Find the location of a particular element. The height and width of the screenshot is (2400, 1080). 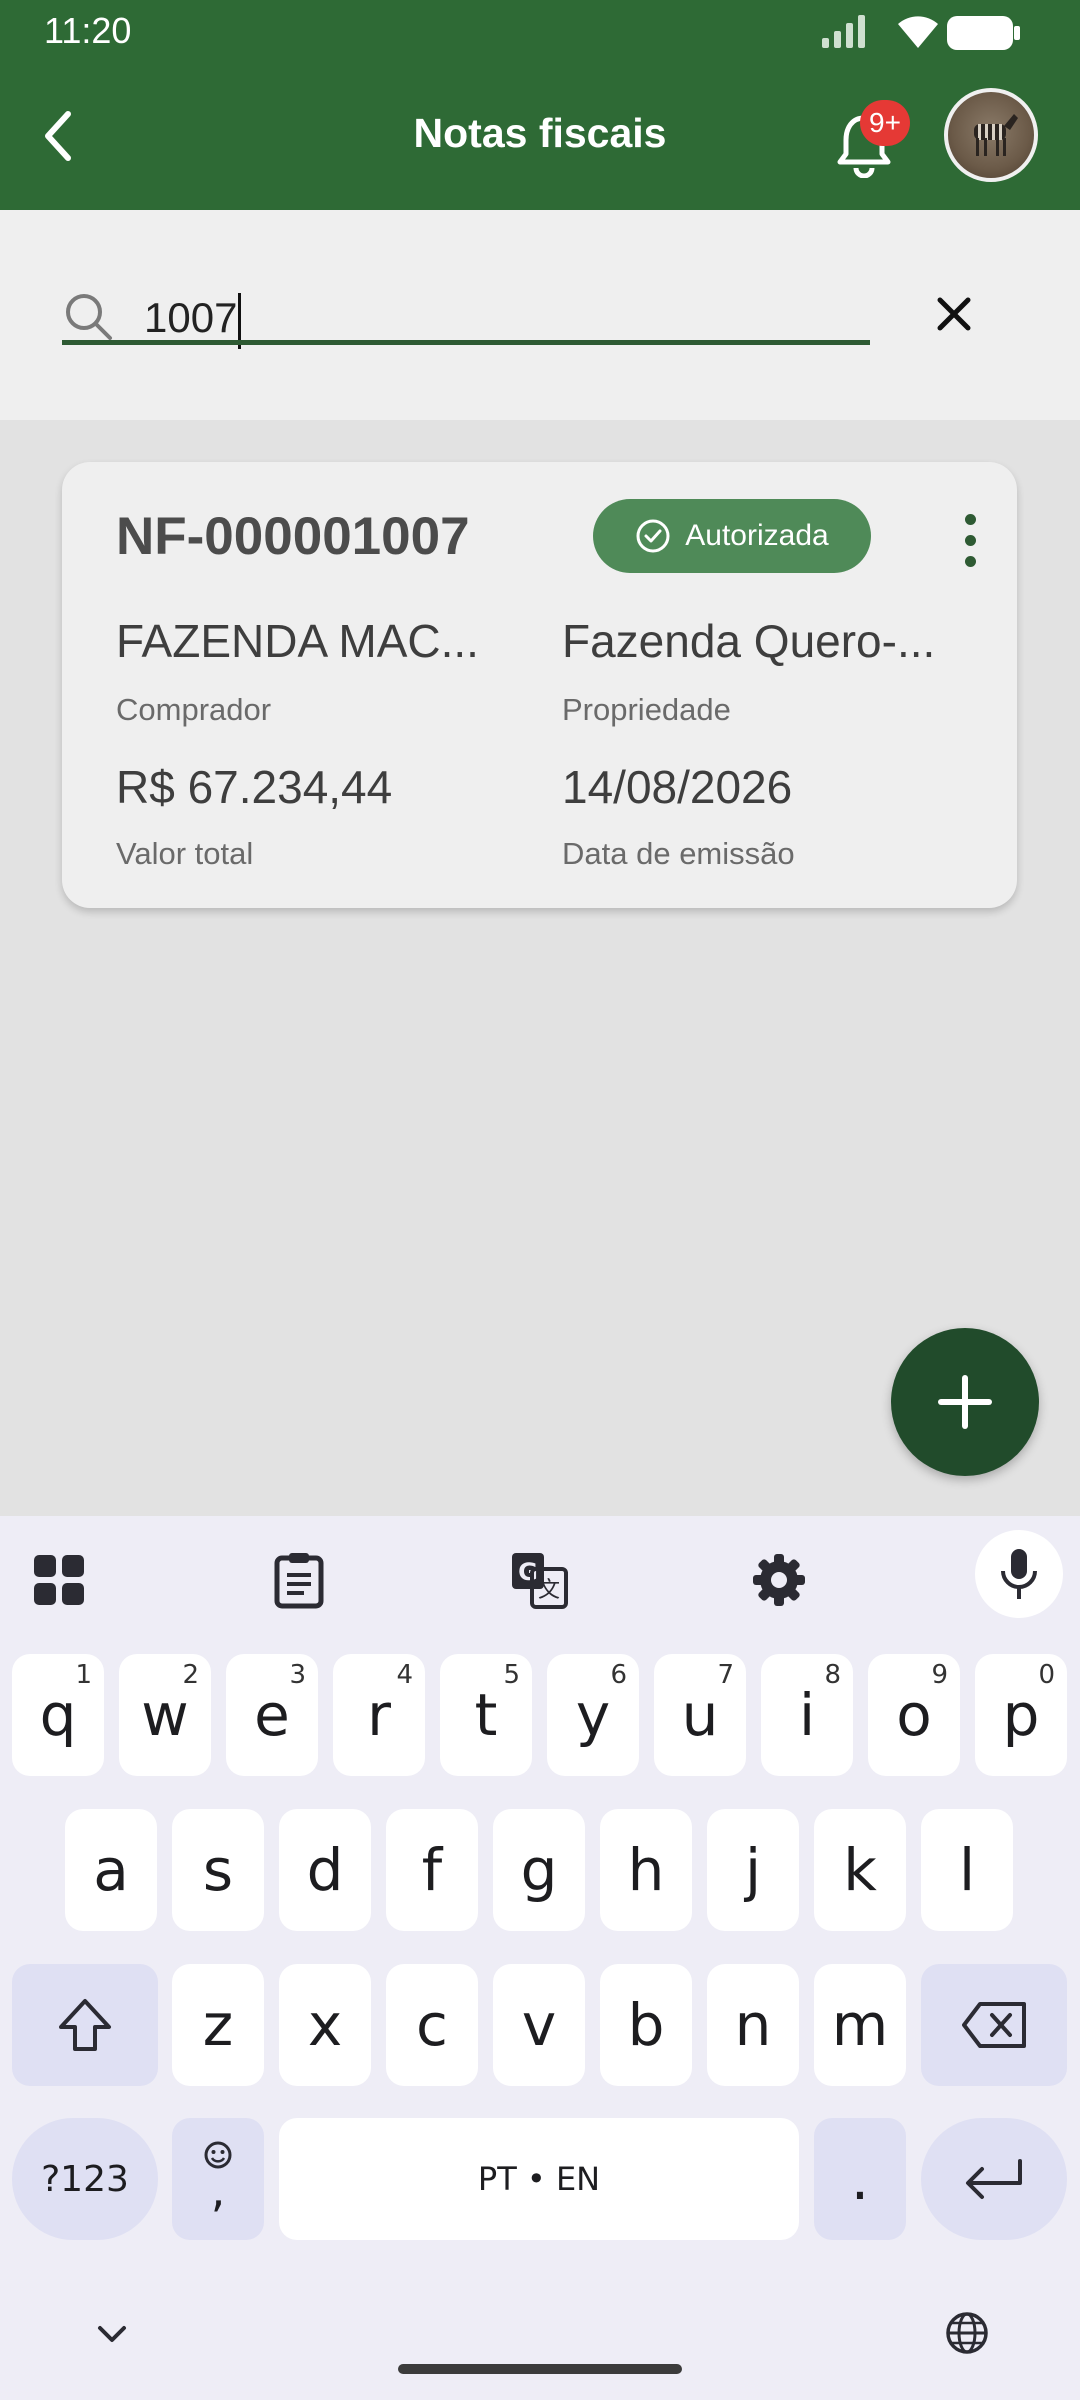

issue-date-value: 14/08/2026 is located at coordinates (677, 787).